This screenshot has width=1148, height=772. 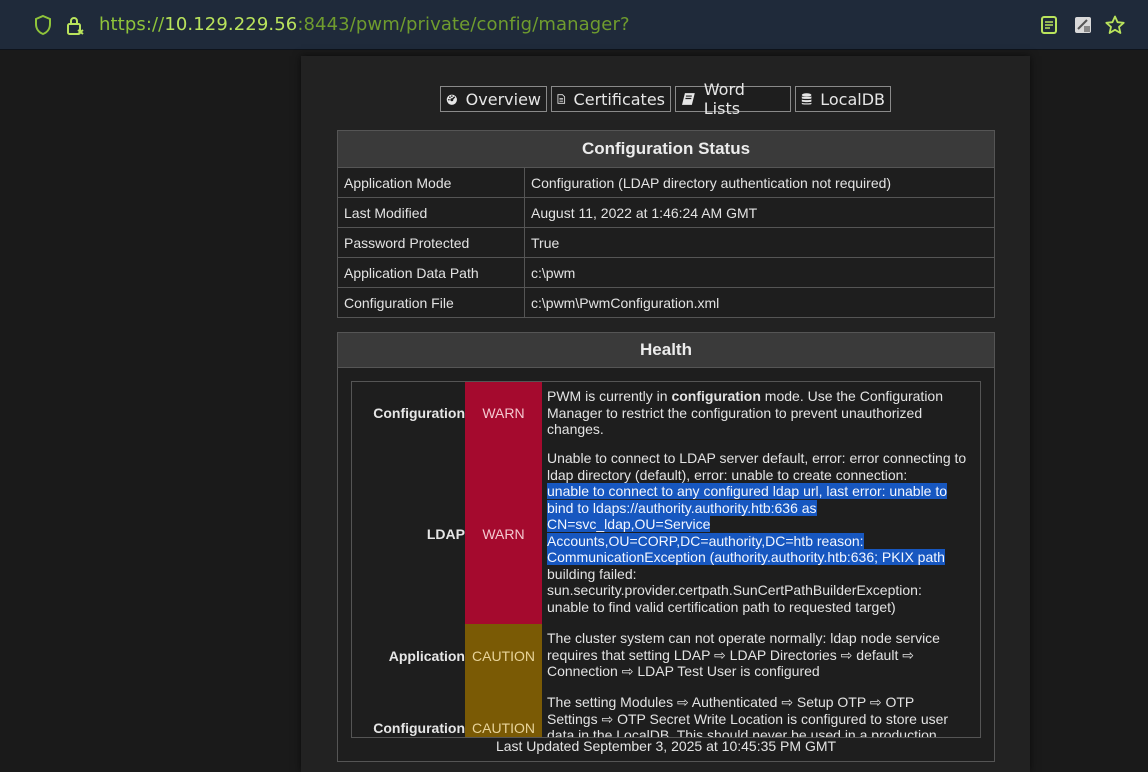 What do you see at coordinates (43, 25) in the screenshot?
I see `shield-icon` at bounding box center [43, 25].